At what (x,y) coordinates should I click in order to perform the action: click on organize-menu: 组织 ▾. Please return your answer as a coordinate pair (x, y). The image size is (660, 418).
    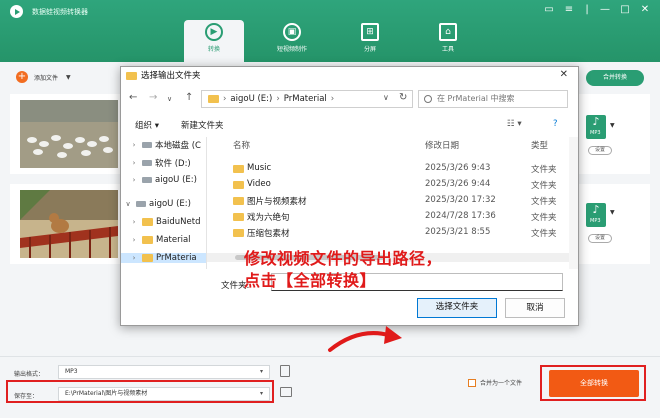
    Looking at the image, I should click on (147, 125).